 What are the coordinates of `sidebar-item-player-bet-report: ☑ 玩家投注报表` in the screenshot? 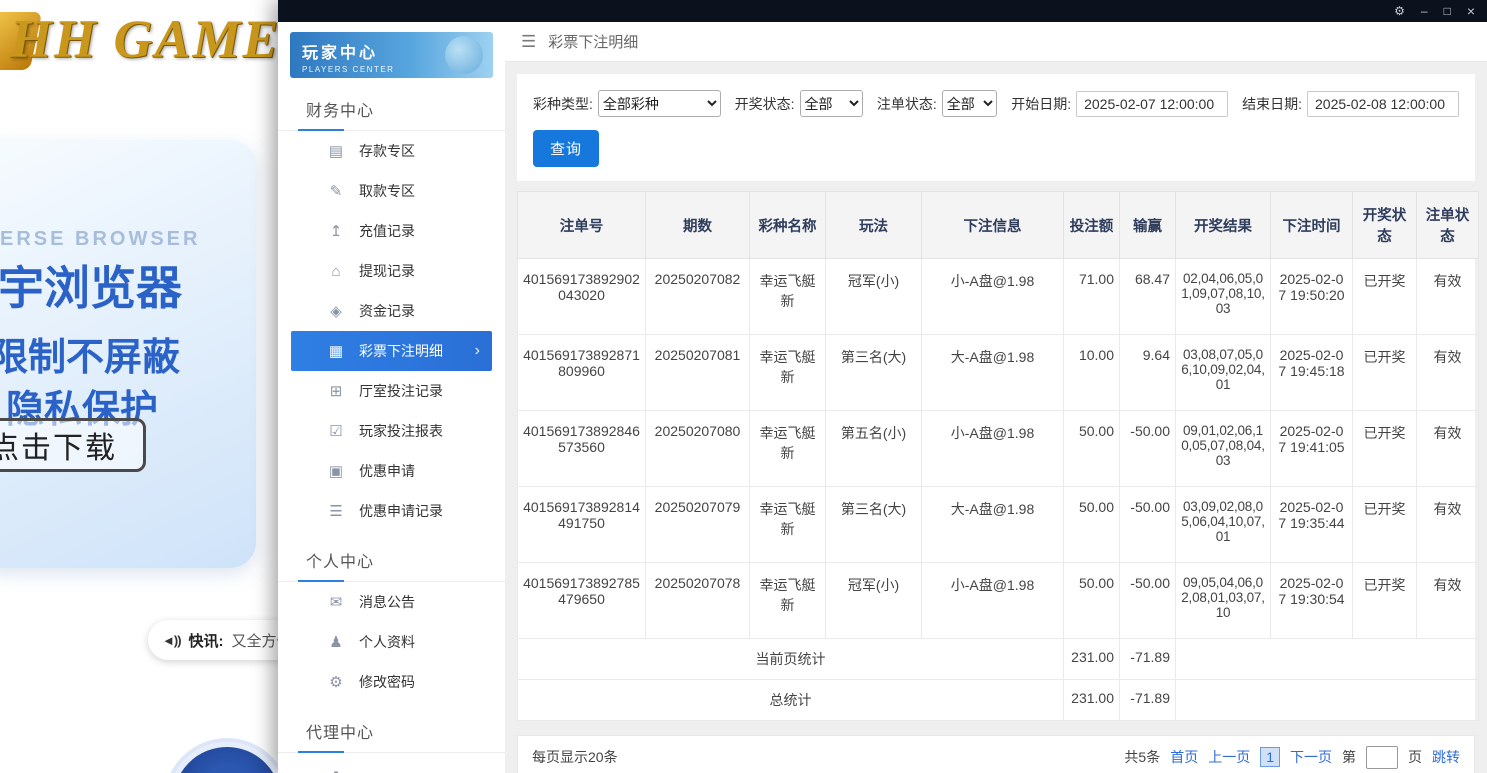 It's located at (391, 431).